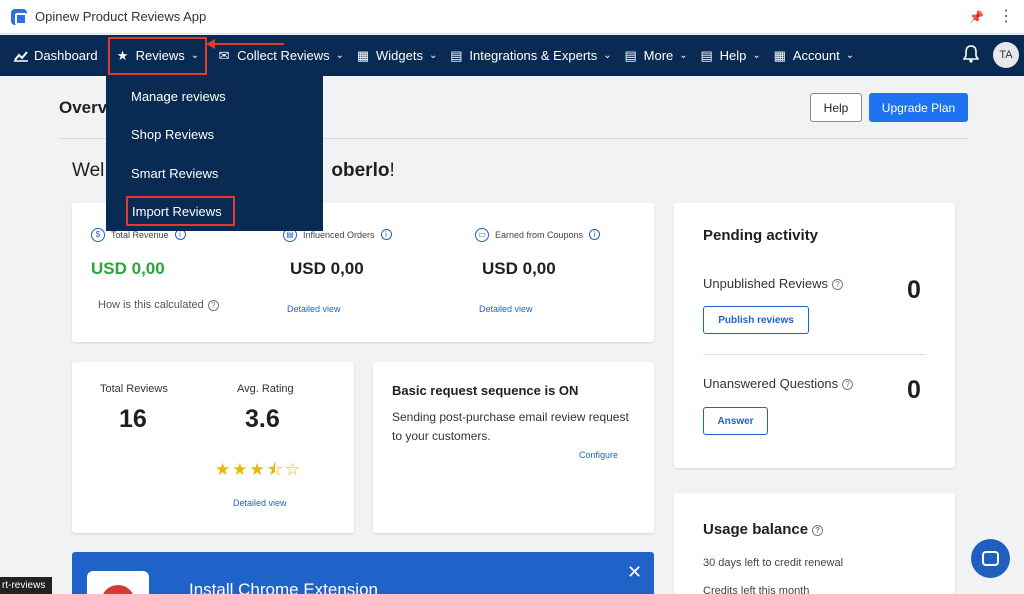 The image size is (1024, 594). I want to click on window-title: Opinew Product Reviews App, so click(121, 16).